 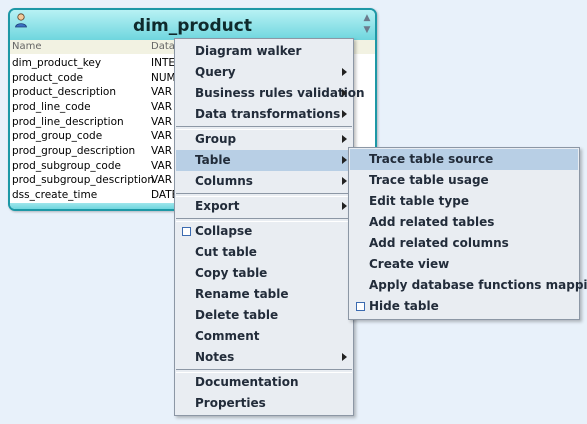 What do you see at coordinates (231, 273) in the screenshot?
I see `menu-item-label: Copy table` at bounding box center [231, 273].